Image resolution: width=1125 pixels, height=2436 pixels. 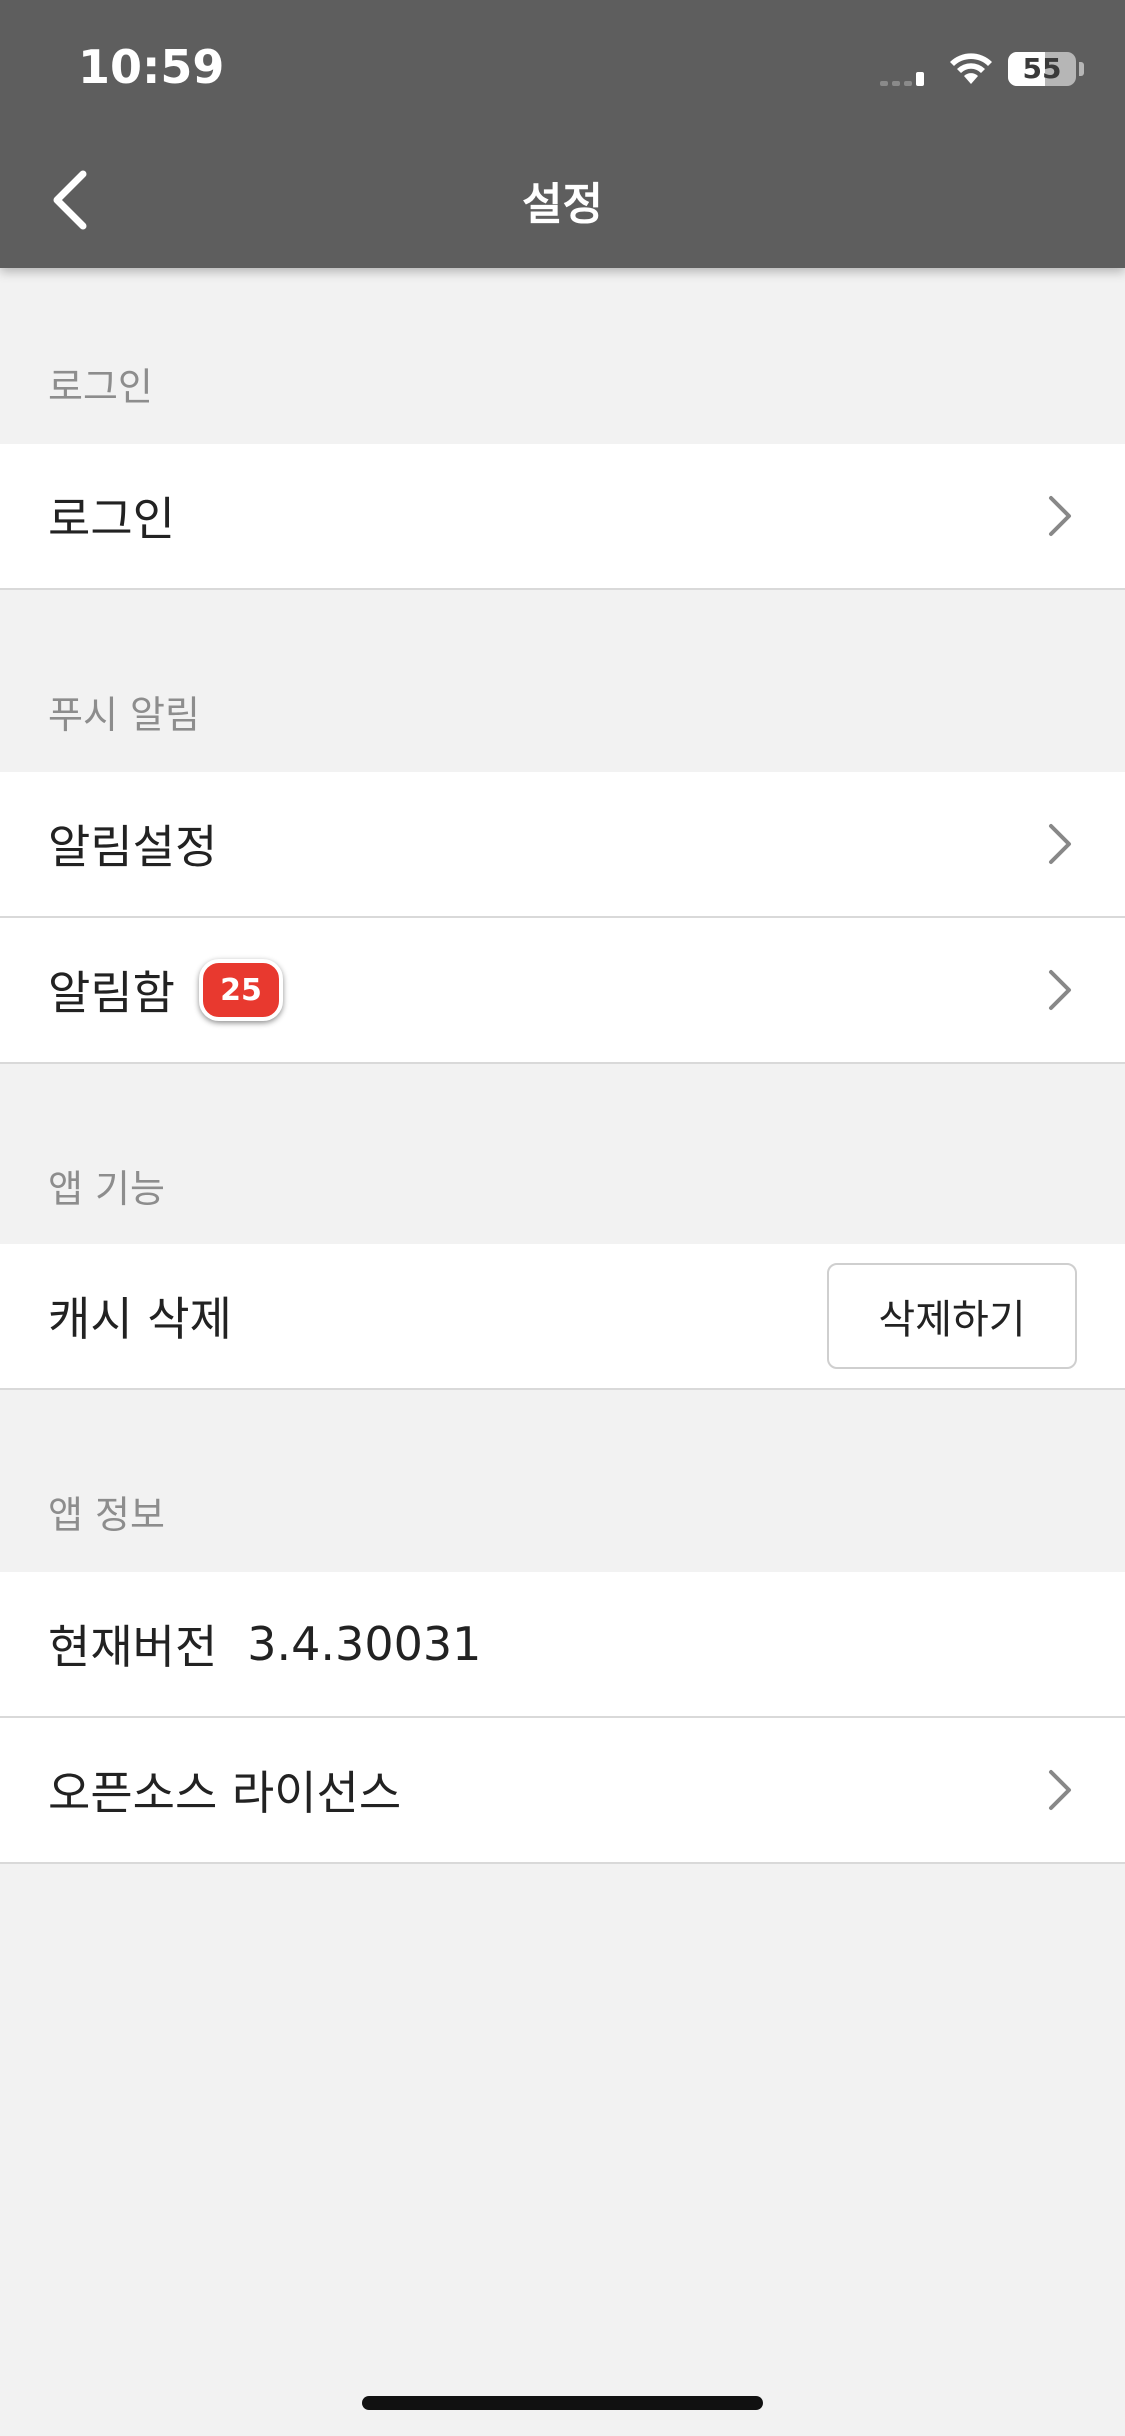 What do you see at coordinates (106, 1189) in the screenshot?
I see `section-label-app-features: 앱 기능` at bounding box center [106, 1189].